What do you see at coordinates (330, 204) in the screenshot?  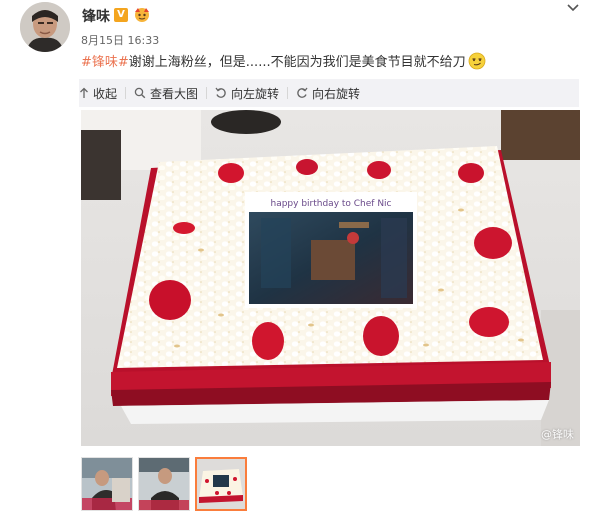 I see `cake-inscription: happy birthday to Chef Nic` at bounding box center [330, 204].